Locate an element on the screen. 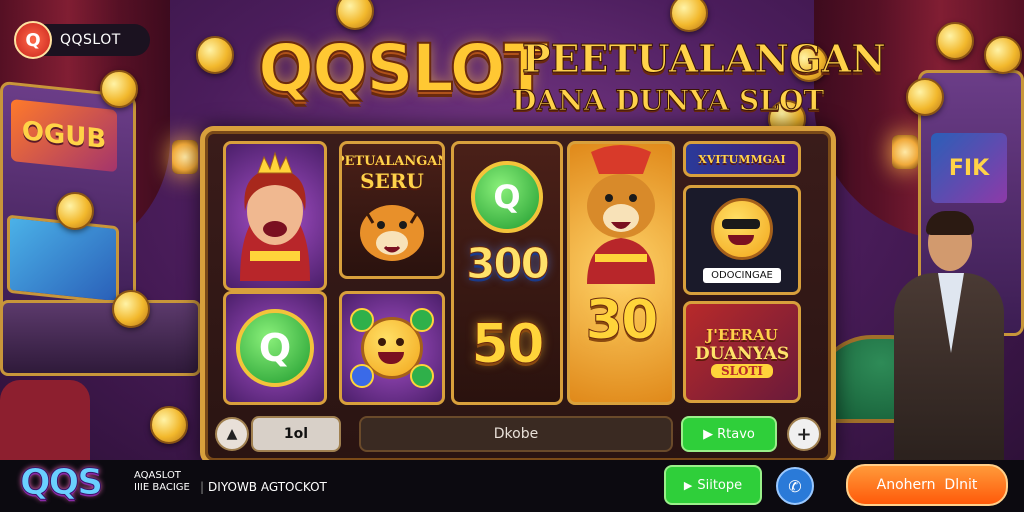 This screenshot has width=1024, height=512. reel-label-seru: SERU is located at coordinates (392, 181).